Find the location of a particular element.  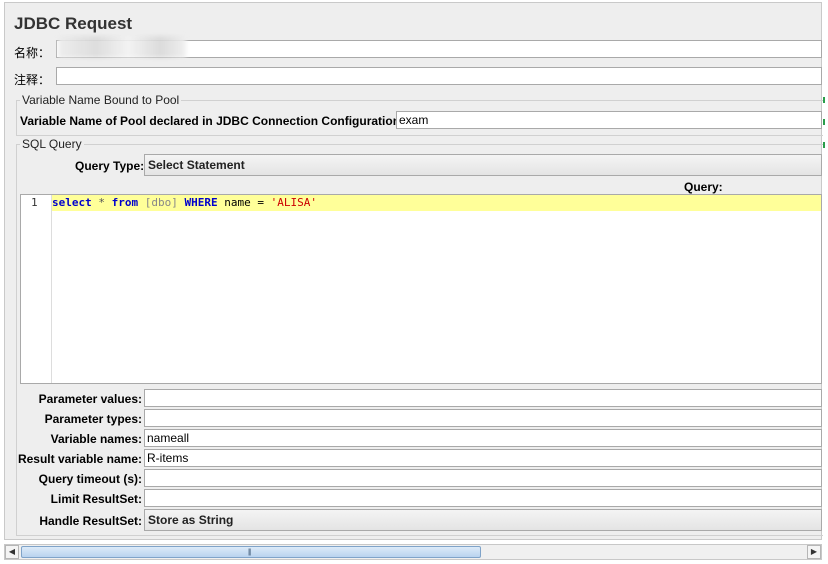

variable-names-input: nameall is located at coordinates (483, 438).